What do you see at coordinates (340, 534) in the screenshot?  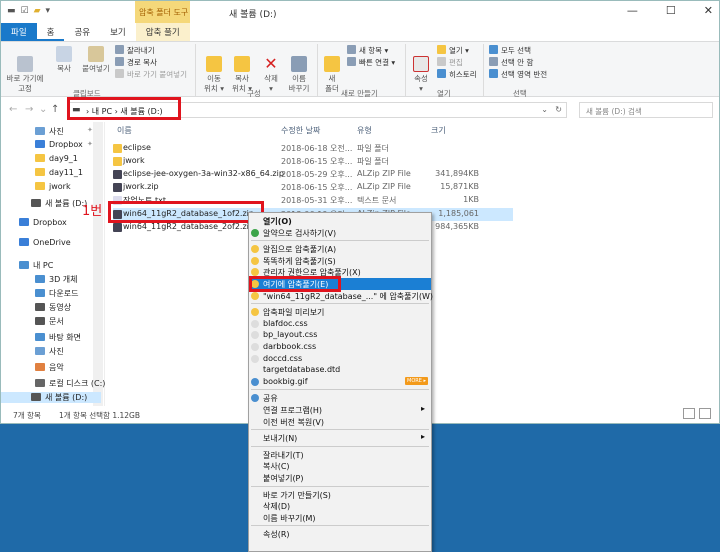 I see `menu-item: 속성(R)` at bounding box center [340, 534].